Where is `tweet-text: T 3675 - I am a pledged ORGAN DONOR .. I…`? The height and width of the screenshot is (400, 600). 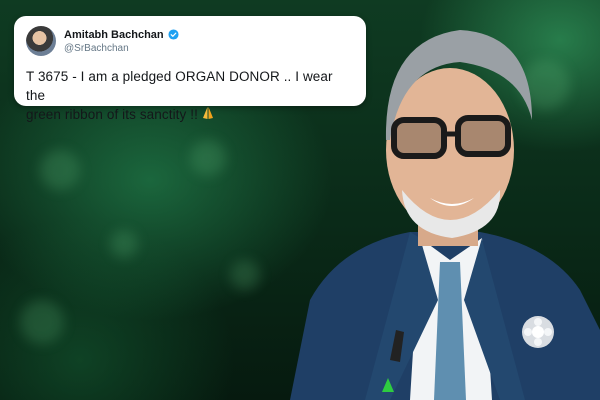 tweet-text: T 3675 - I am a pledged ORGAN DONOR .. I… is located at coordinates (190, 95).